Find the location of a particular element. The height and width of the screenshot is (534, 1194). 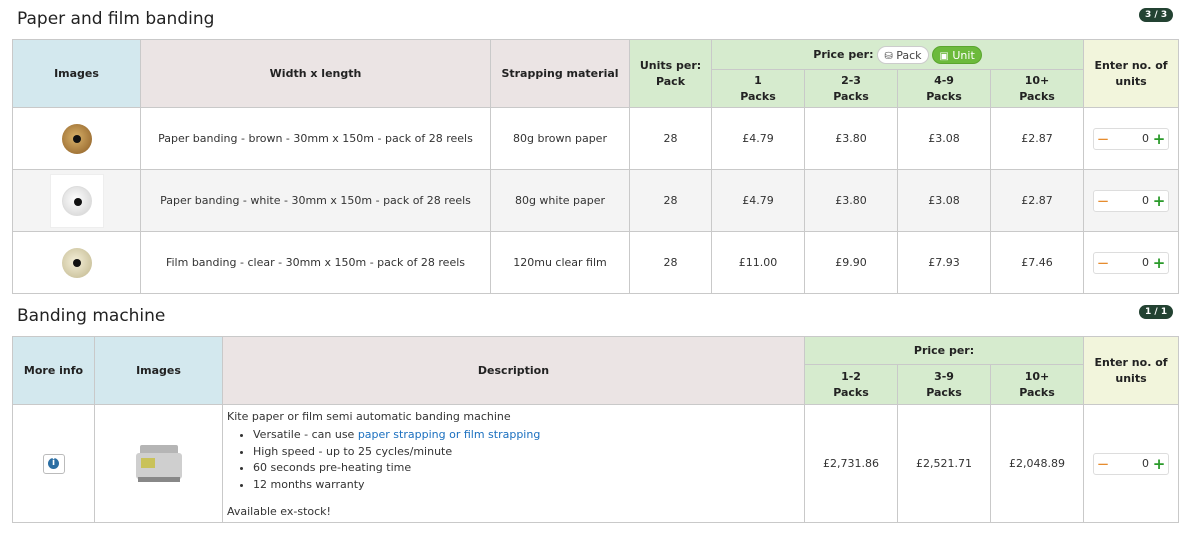

price-4-9: £7.93 is located at coordinates (944, 262).